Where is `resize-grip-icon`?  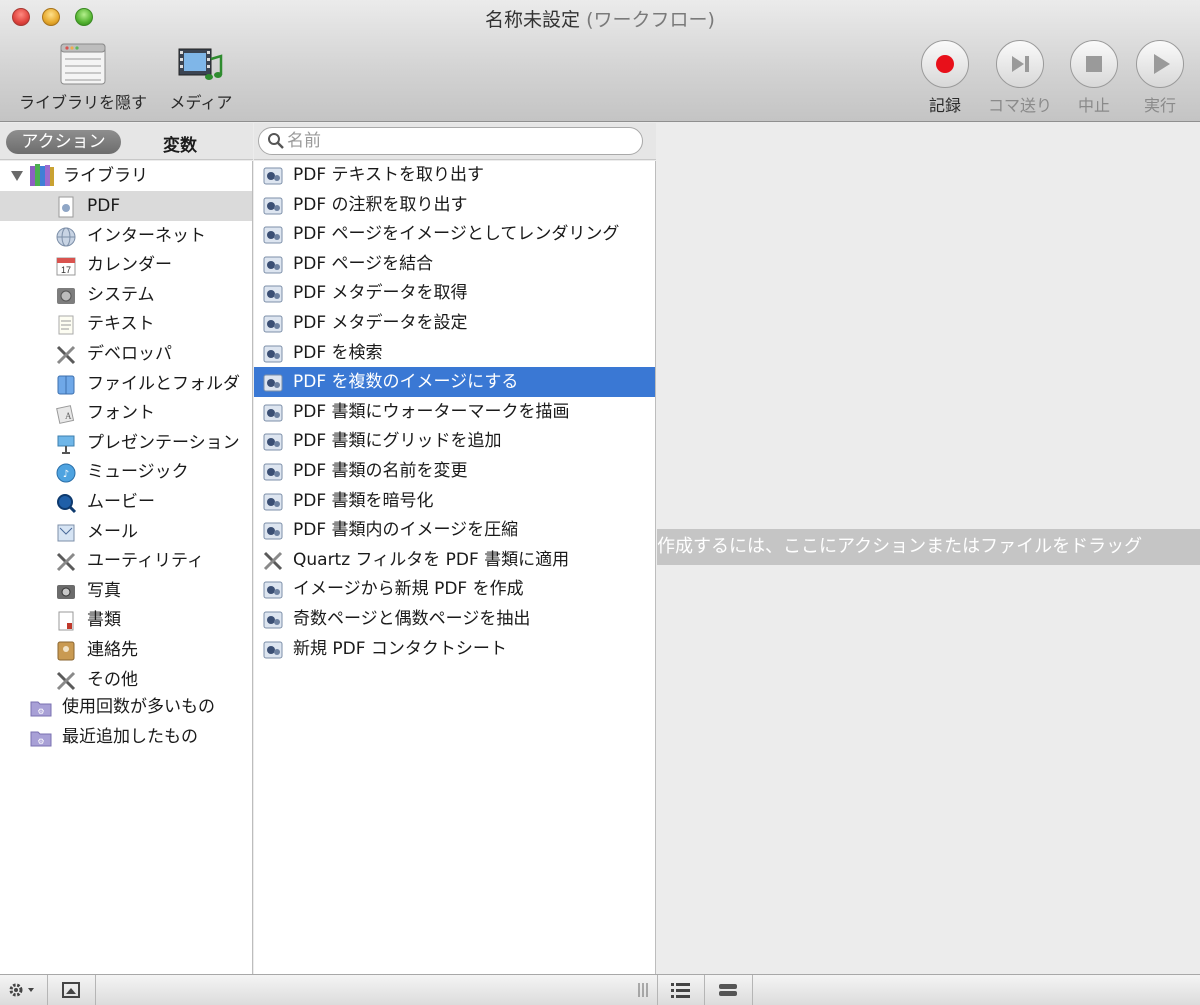 resize-grip-icon is located at coordinates (643, 990).